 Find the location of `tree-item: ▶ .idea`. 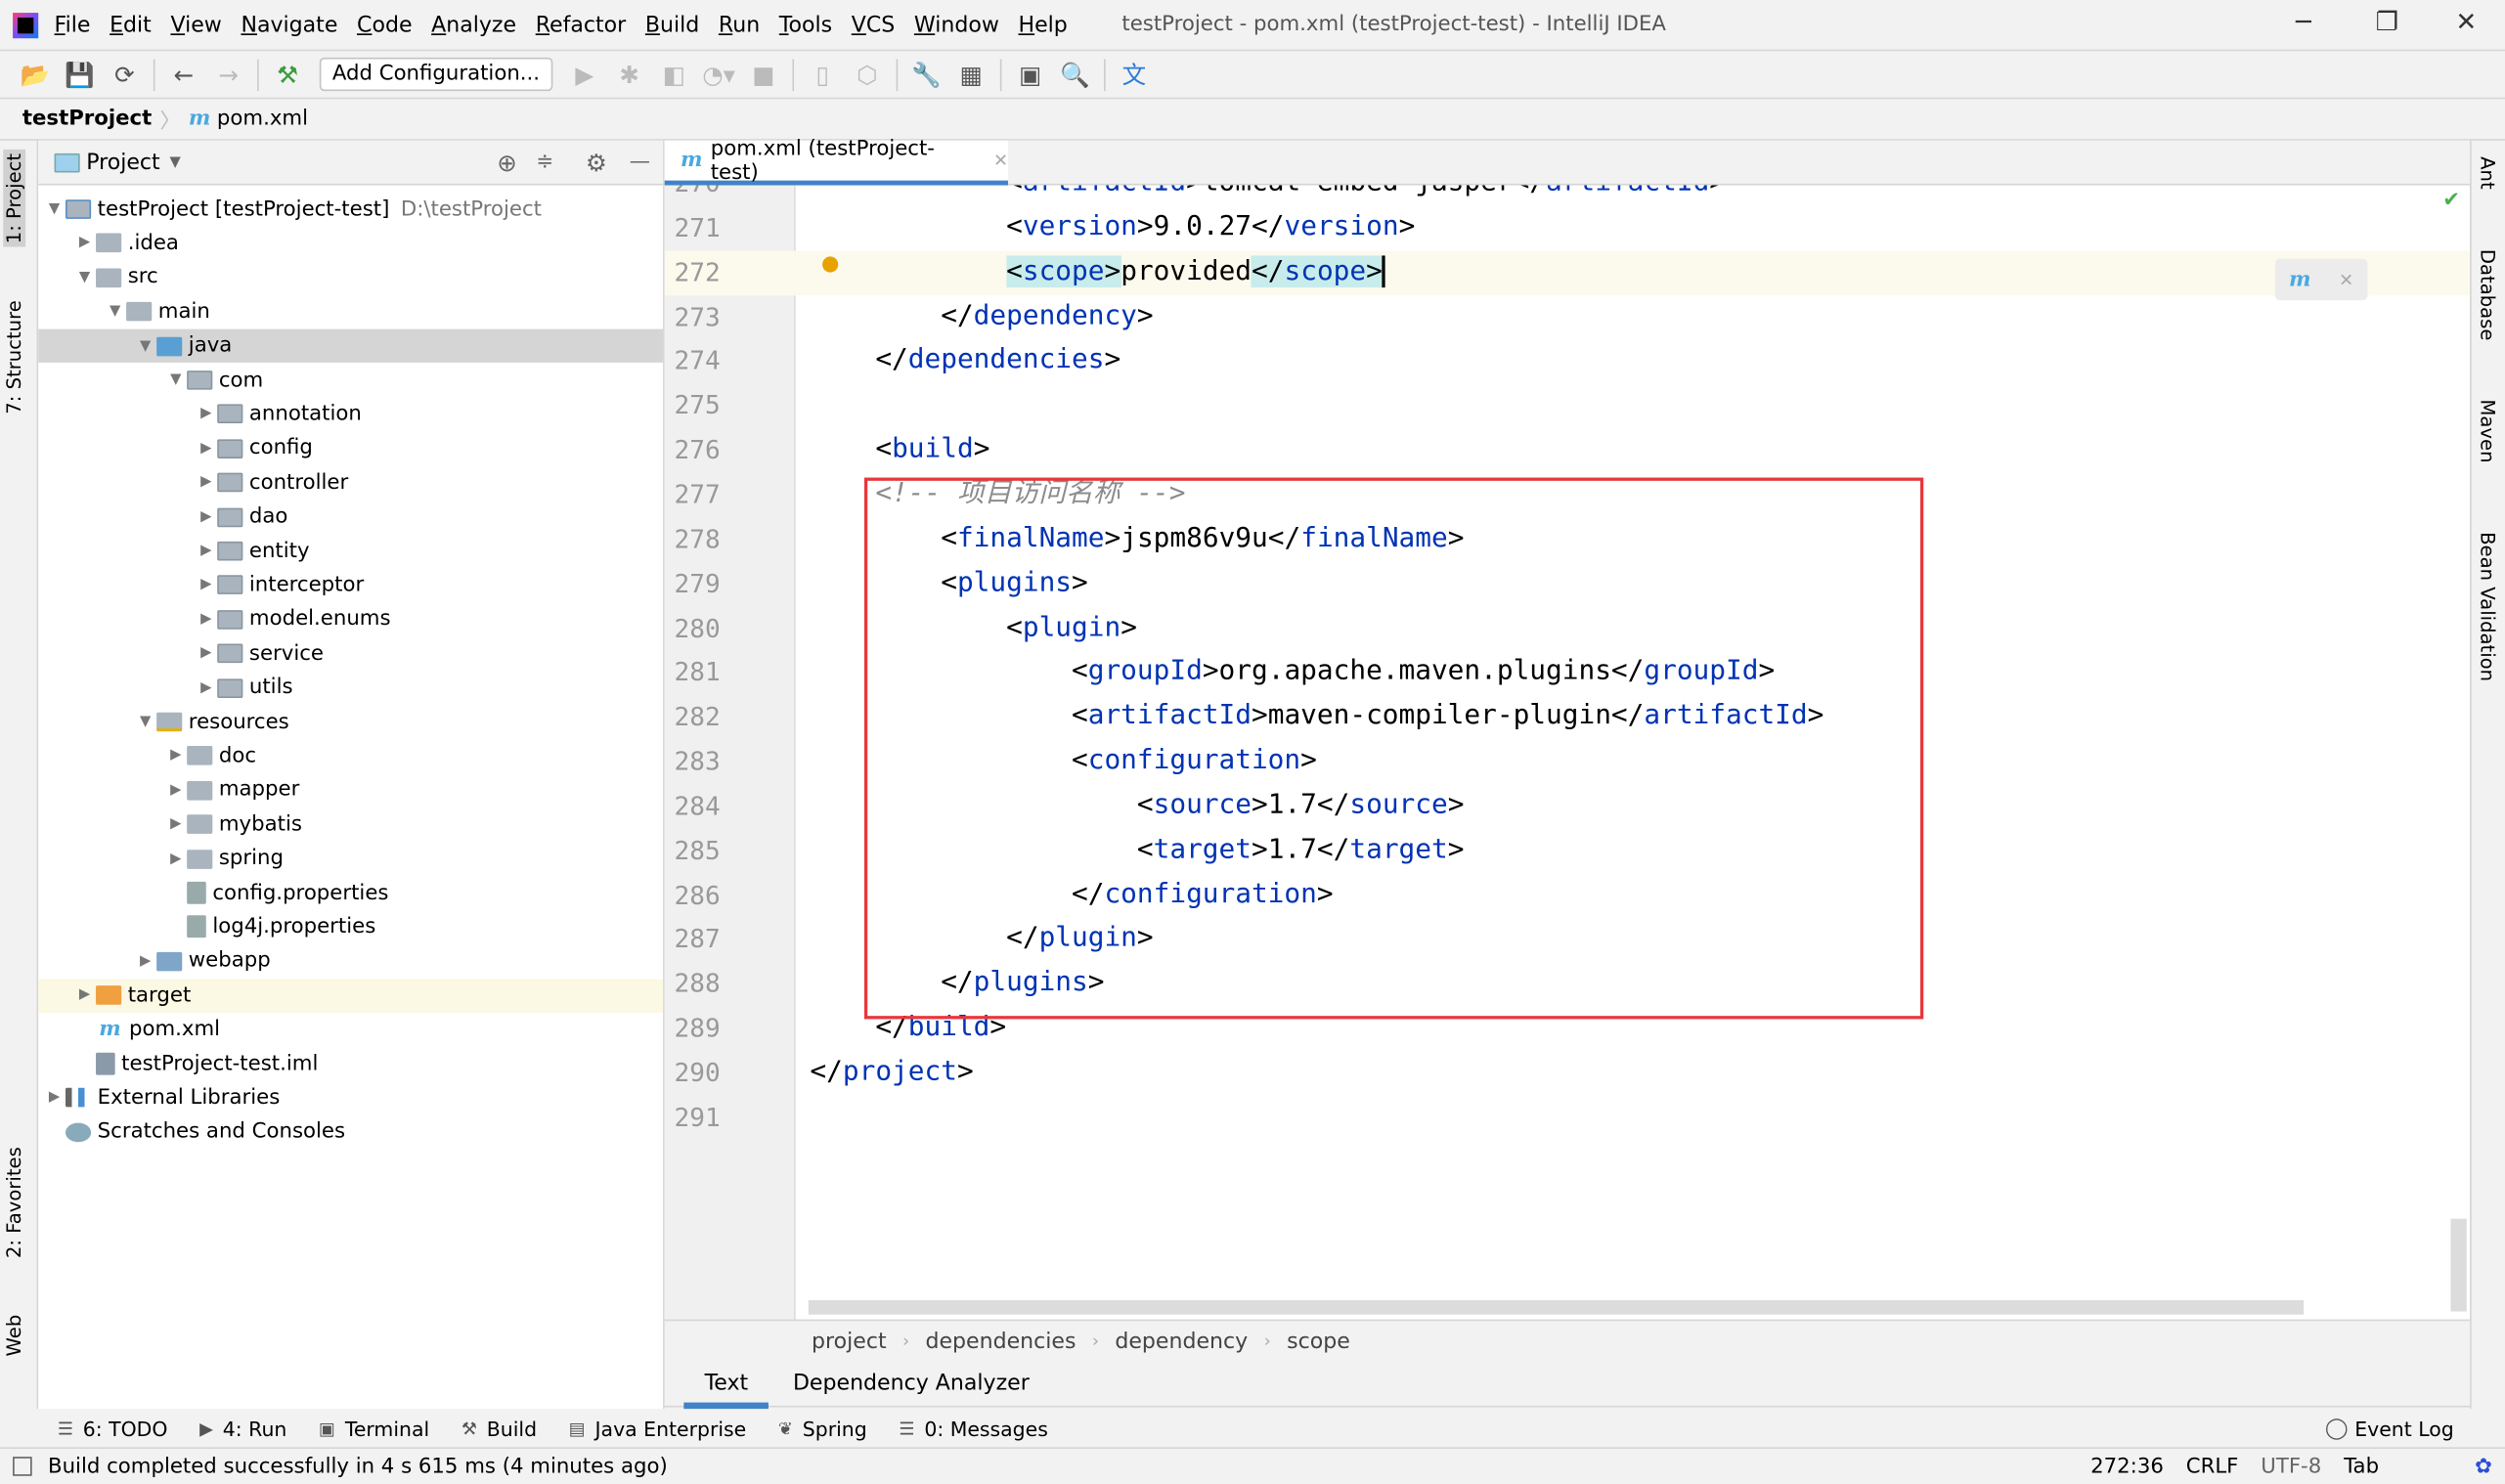

tree-item: ▶ .idea is located at coordinates (350, 243).